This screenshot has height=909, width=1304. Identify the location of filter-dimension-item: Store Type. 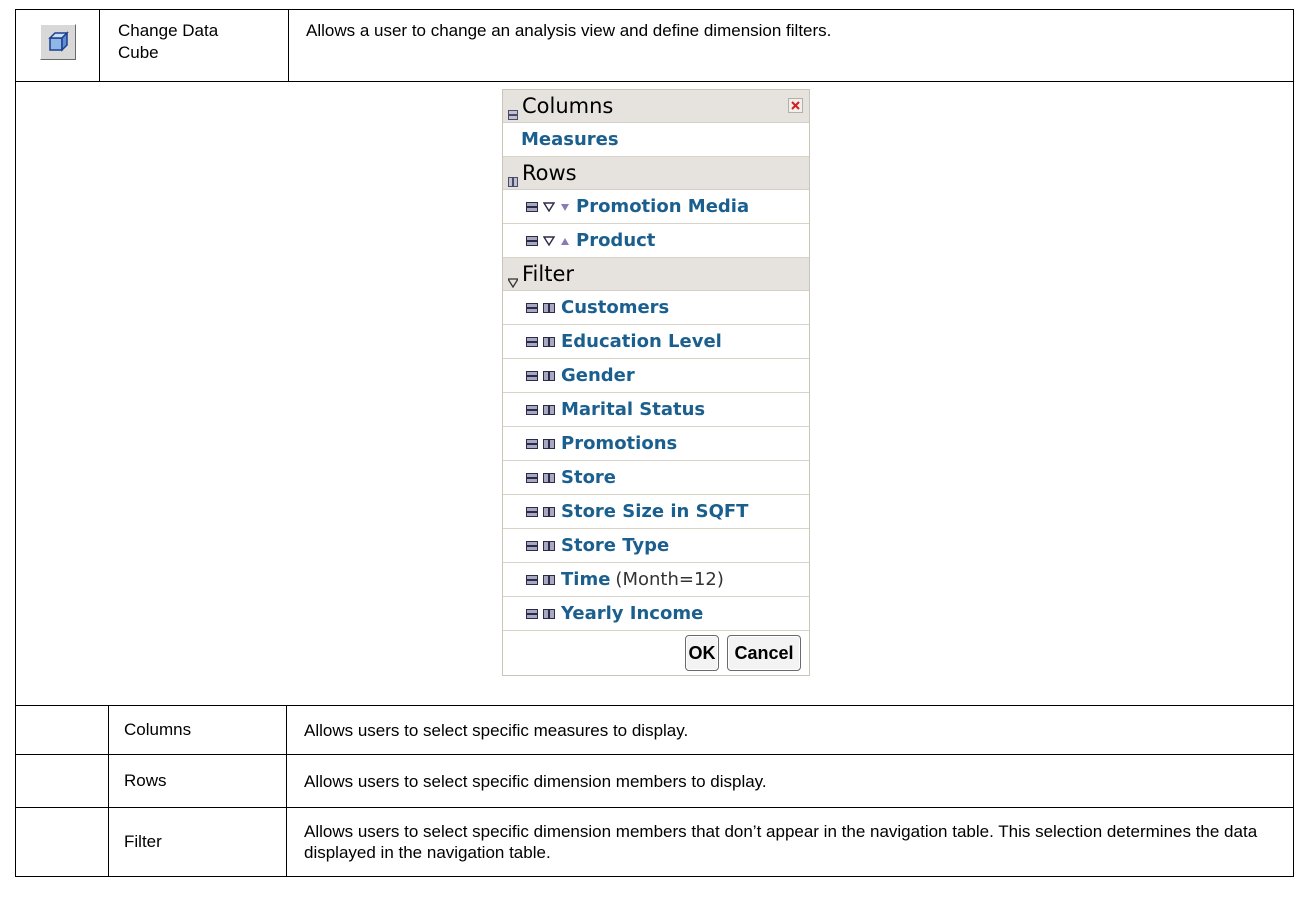
(656, 546).